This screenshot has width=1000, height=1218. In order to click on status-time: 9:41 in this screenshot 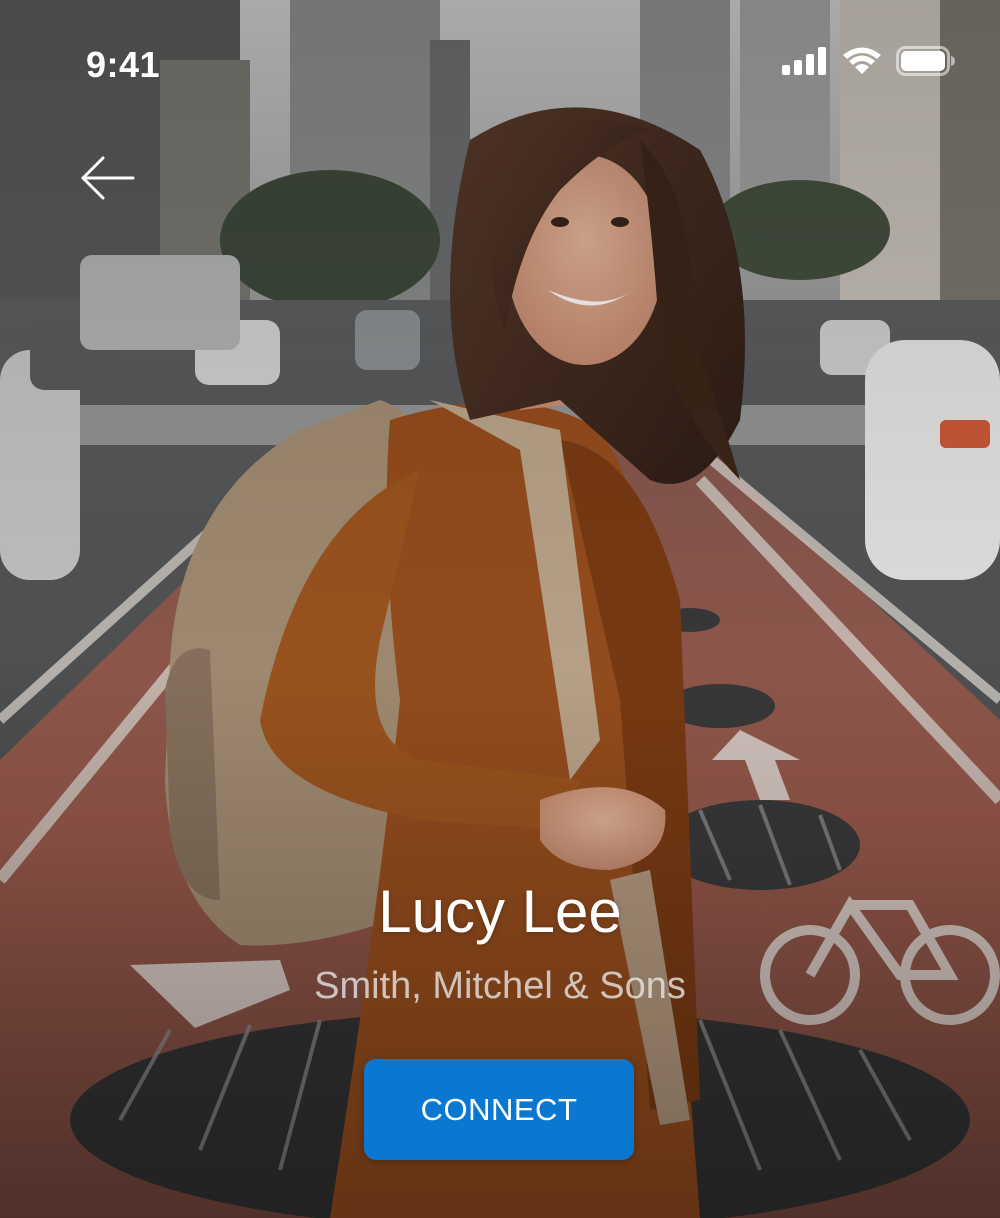, I will do `click(123, 64)`.